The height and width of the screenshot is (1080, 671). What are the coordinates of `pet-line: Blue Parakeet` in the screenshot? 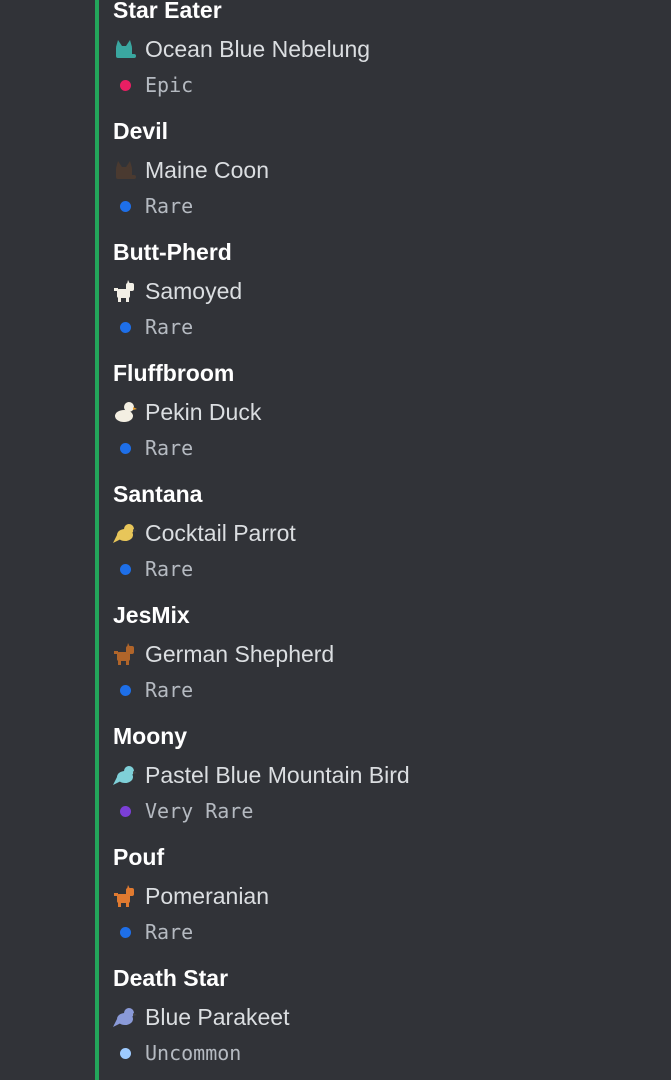 It's located at (201, 1017).